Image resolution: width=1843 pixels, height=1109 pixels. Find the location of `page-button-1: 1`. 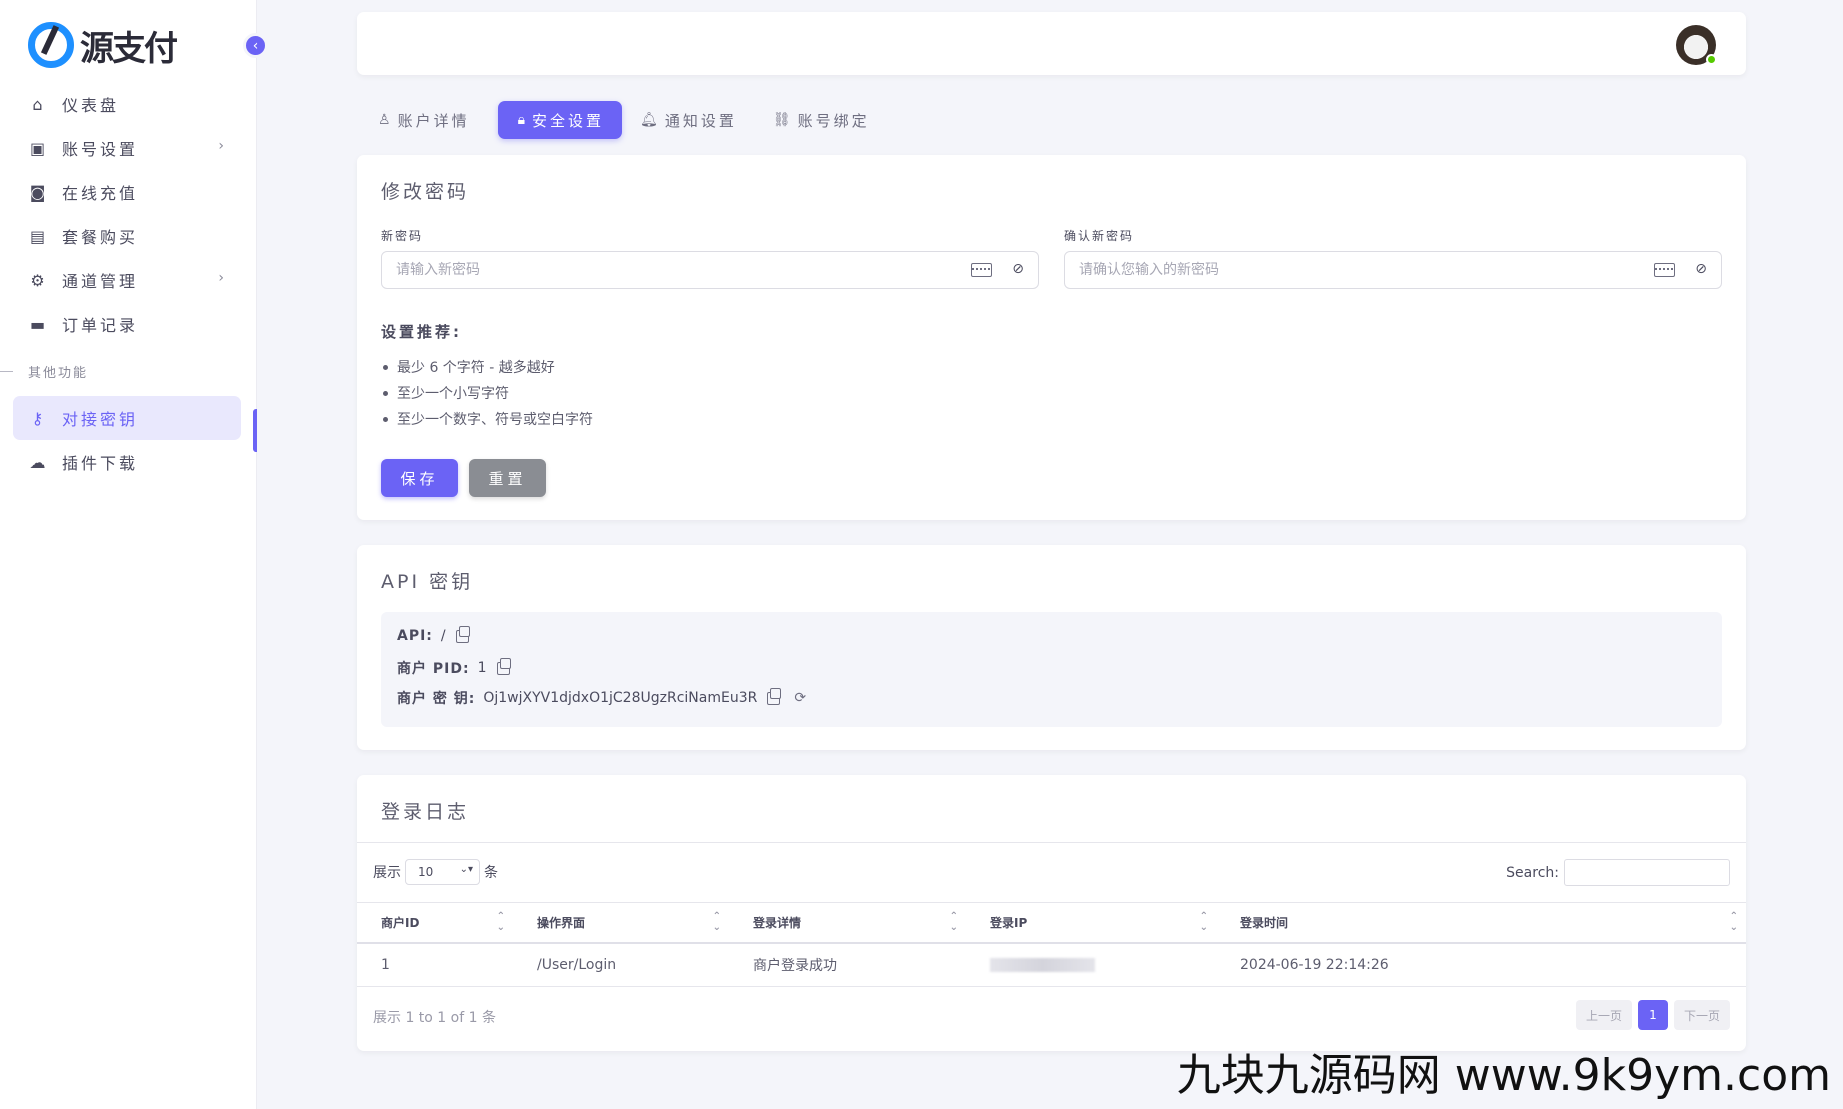

page-button-1: 1 is located at coordinates (1652, 1015).